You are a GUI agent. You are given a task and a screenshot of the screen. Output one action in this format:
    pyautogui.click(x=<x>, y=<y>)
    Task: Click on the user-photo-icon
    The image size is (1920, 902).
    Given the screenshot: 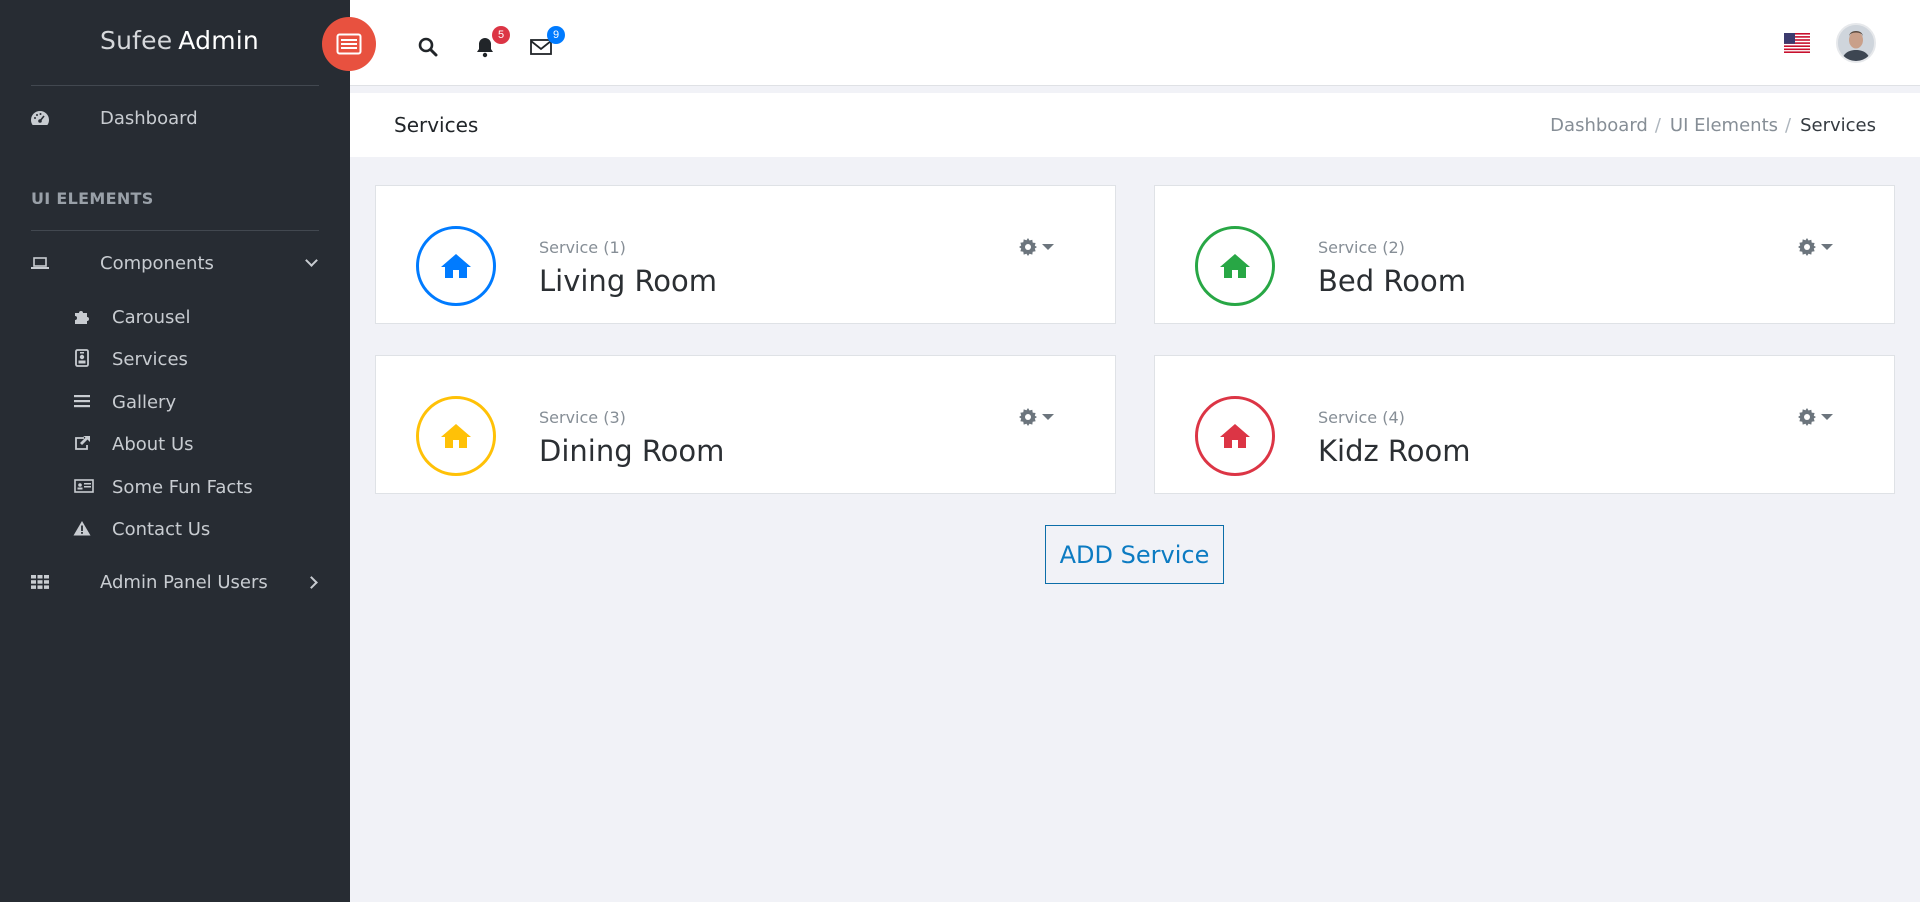 What is the action you would take?
    pyautogui.click(x=1856, y=43)
    